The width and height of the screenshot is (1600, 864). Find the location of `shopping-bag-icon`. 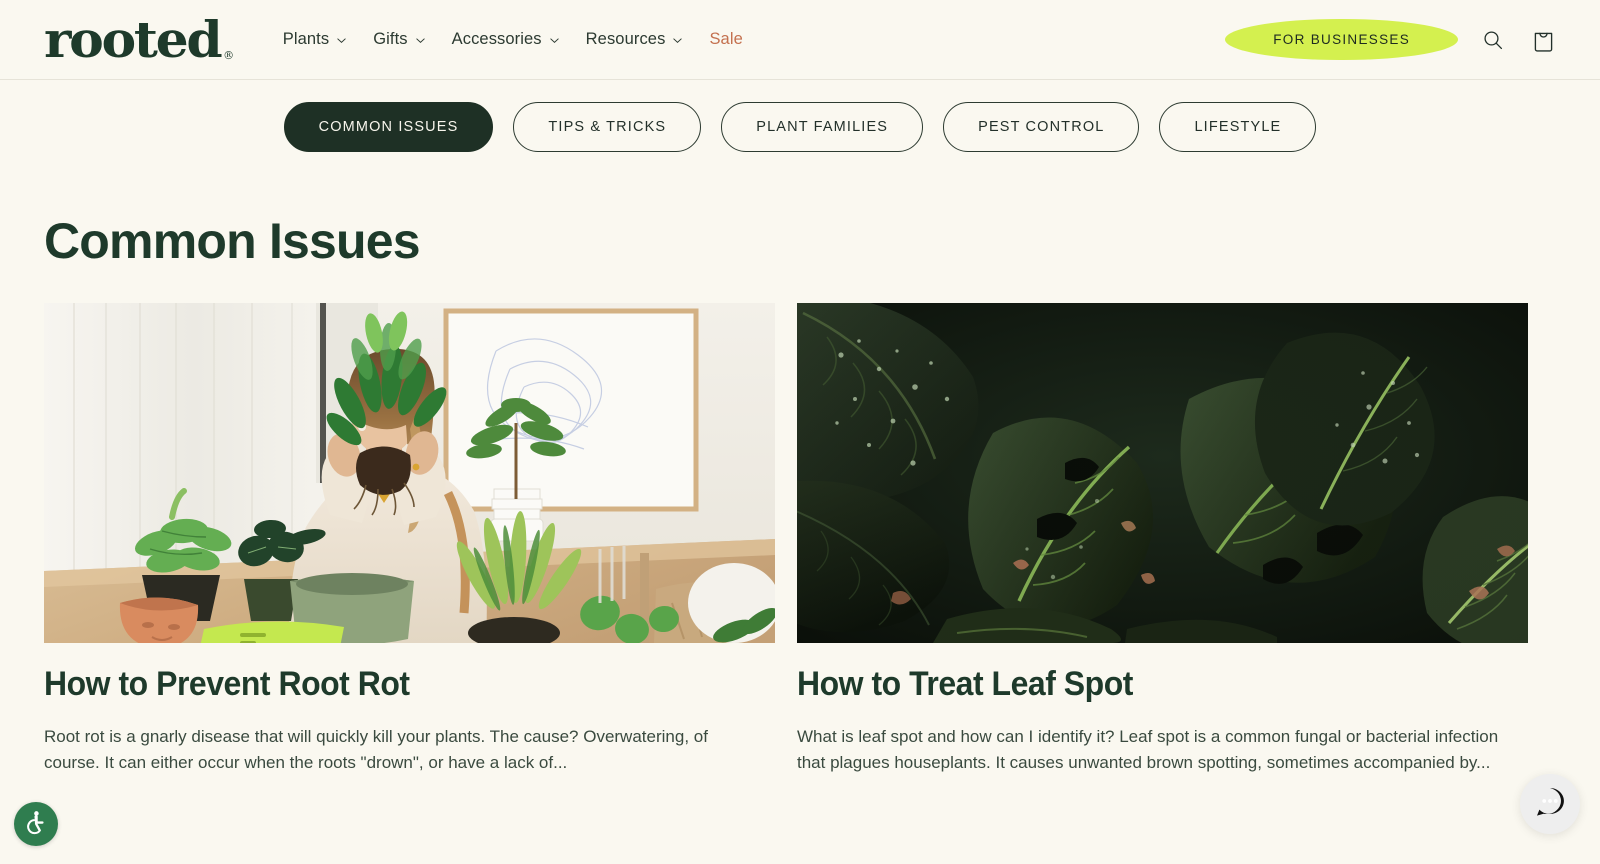

shopping-bag-icon is located at coordinates (1543, 39).